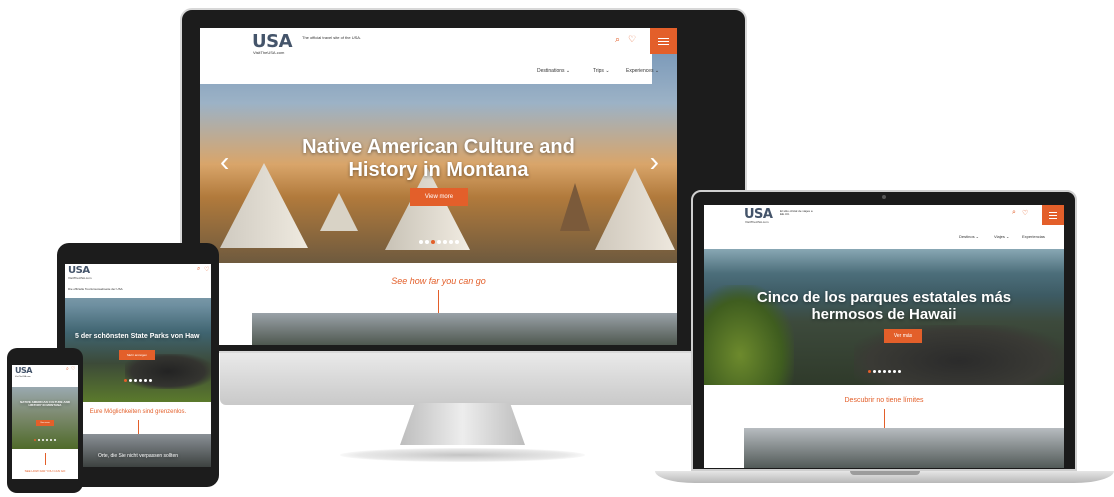  Describe the element at coordinates (654, 162) in the screenshot. I see `next-arrow-icon: ›` at that location.